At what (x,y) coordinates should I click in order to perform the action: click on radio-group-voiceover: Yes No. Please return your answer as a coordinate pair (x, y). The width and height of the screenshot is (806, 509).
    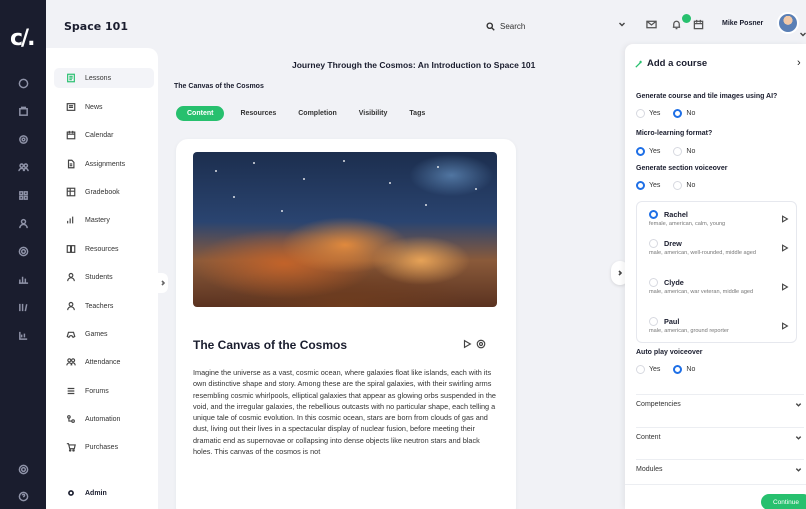
    Looking at the image, I should click on (665, 185).